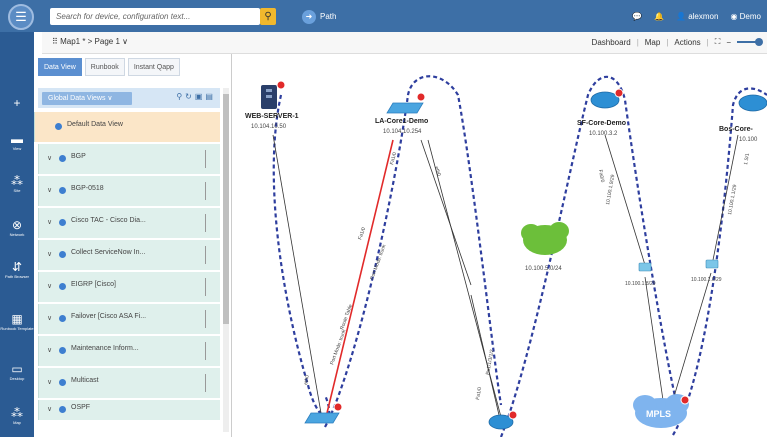 Image resolution: width=767 pixels, height=437 pixels. What do you see at coordinates (60, 67) in the screenshot?
I see `tab-data-view: Data View` at bounding box center [60, 67].